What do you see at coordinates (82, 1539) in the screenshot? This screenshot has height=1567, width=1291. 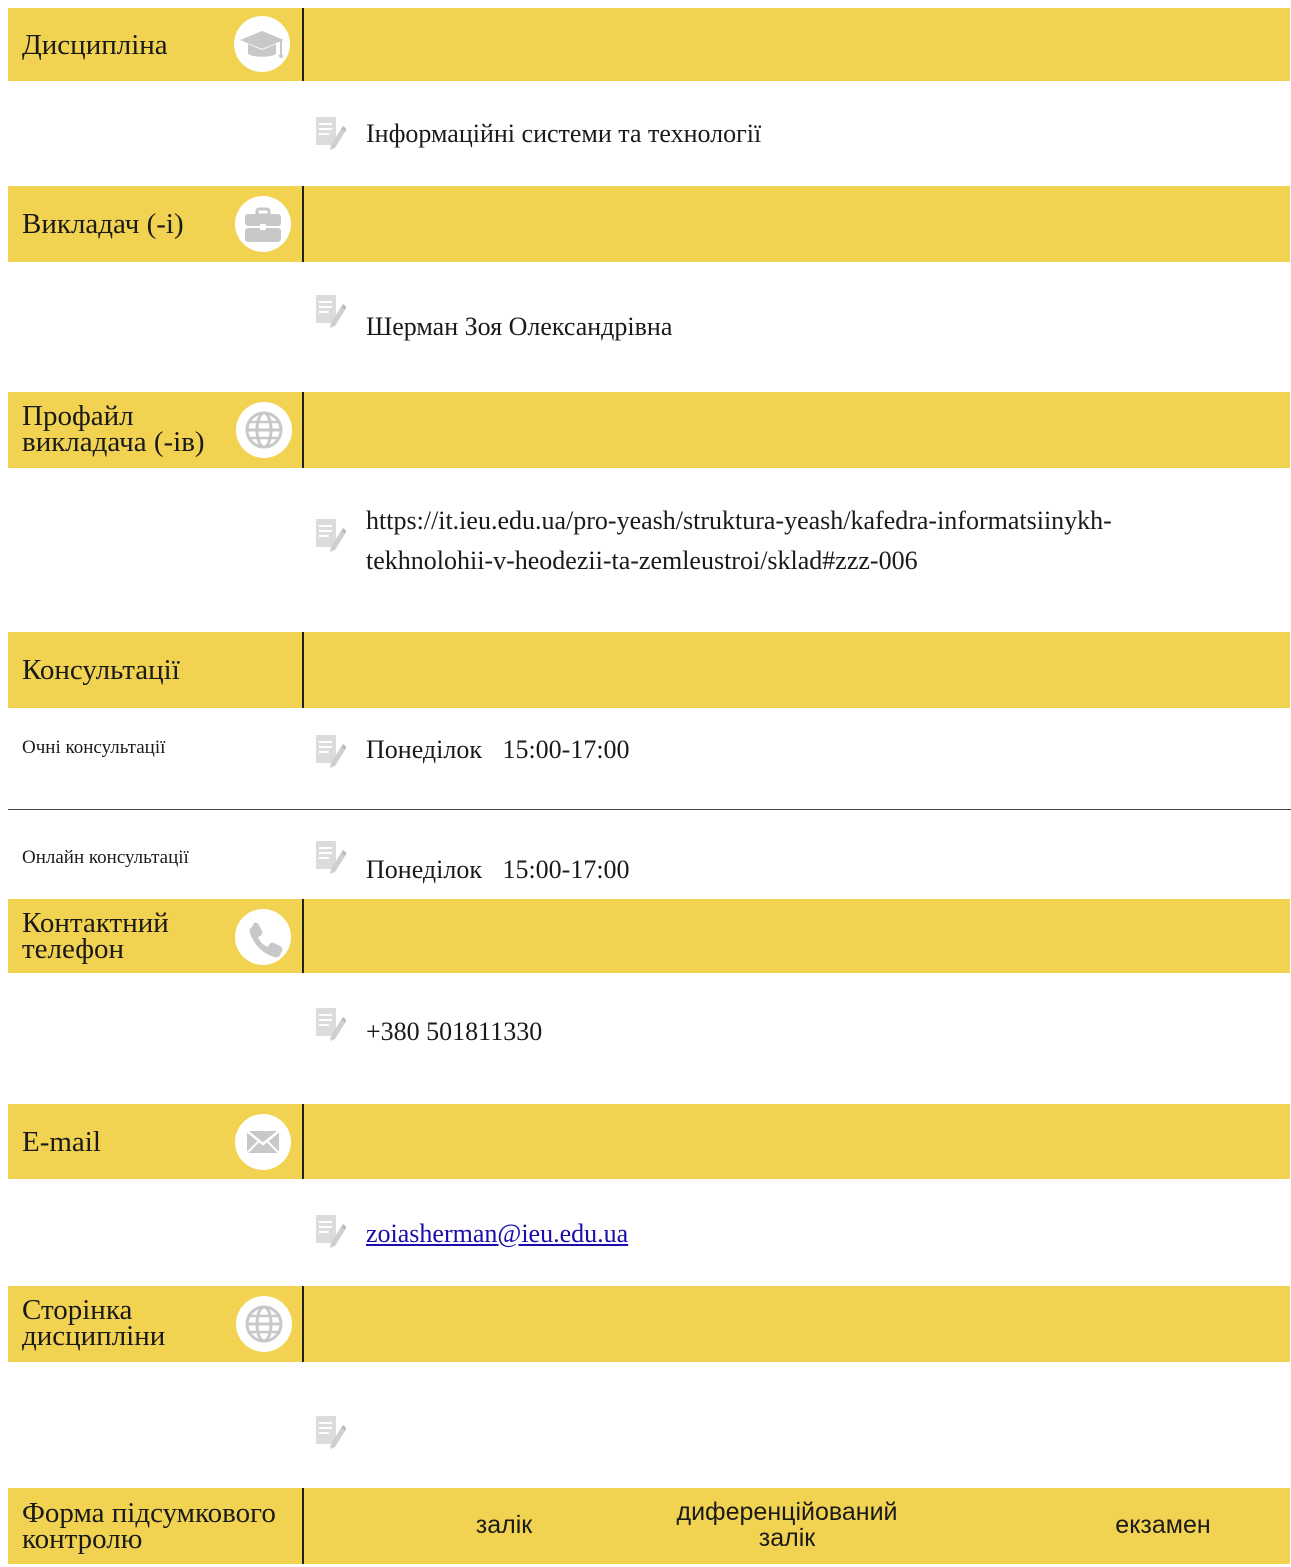 I see `final-control-label-line2: контролю` at bounding box center [82, 1539].